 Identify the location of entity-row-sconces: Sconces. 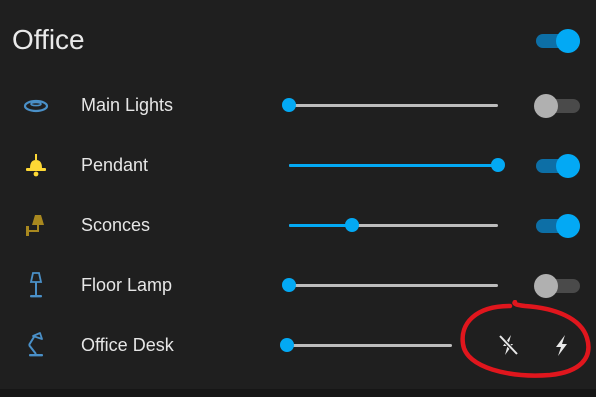
(298, 225).